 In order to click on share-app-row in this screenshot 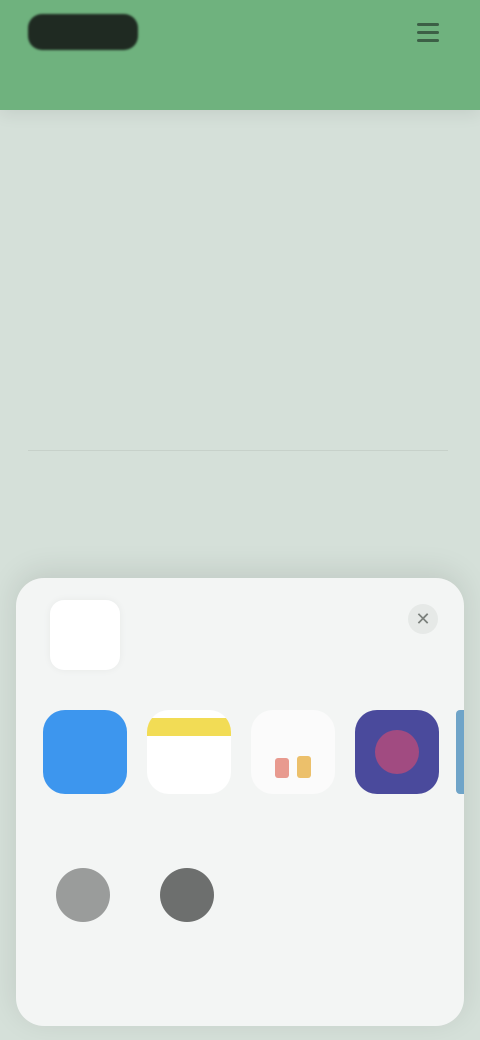, I will do `click(240, 770)`.